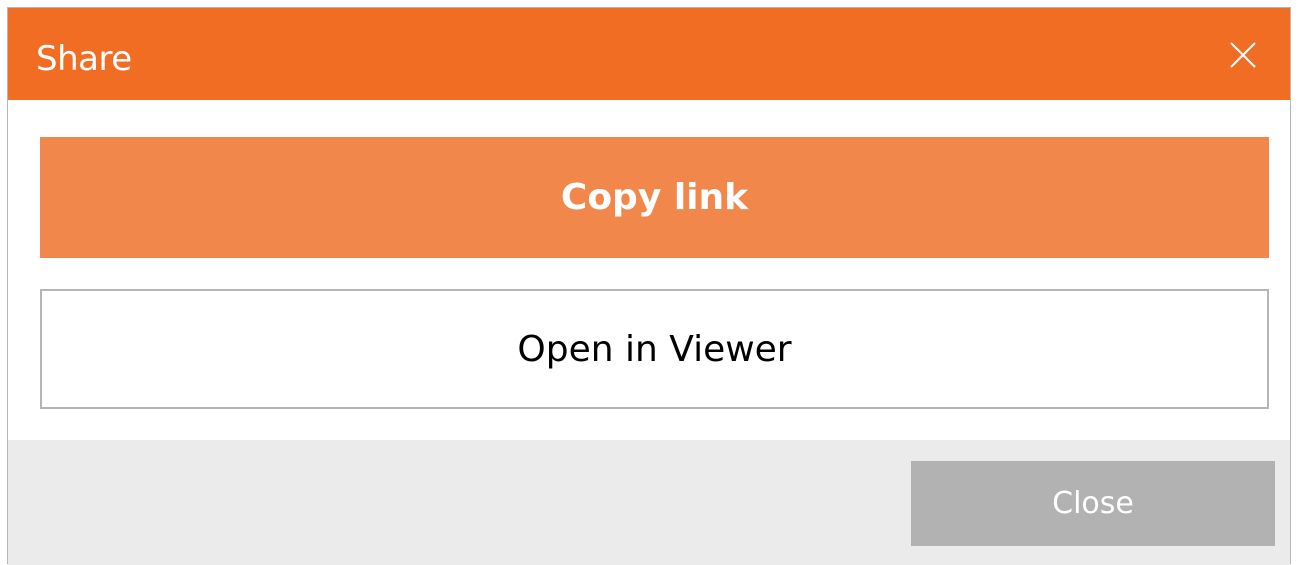 This screenshot has width=1301, height=565. I want to click on dialog-title: Share, so click(84, 59).